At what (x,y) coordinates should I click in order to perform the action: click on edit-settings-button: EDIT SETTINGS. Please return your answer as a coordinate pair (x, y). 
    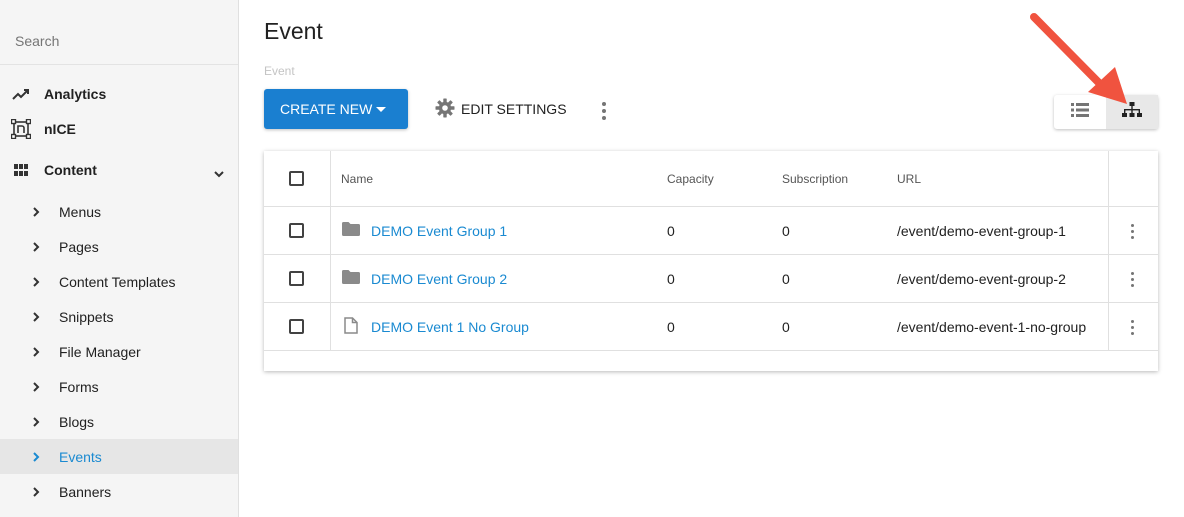
    Looking at the image, I should click on (501, 109).